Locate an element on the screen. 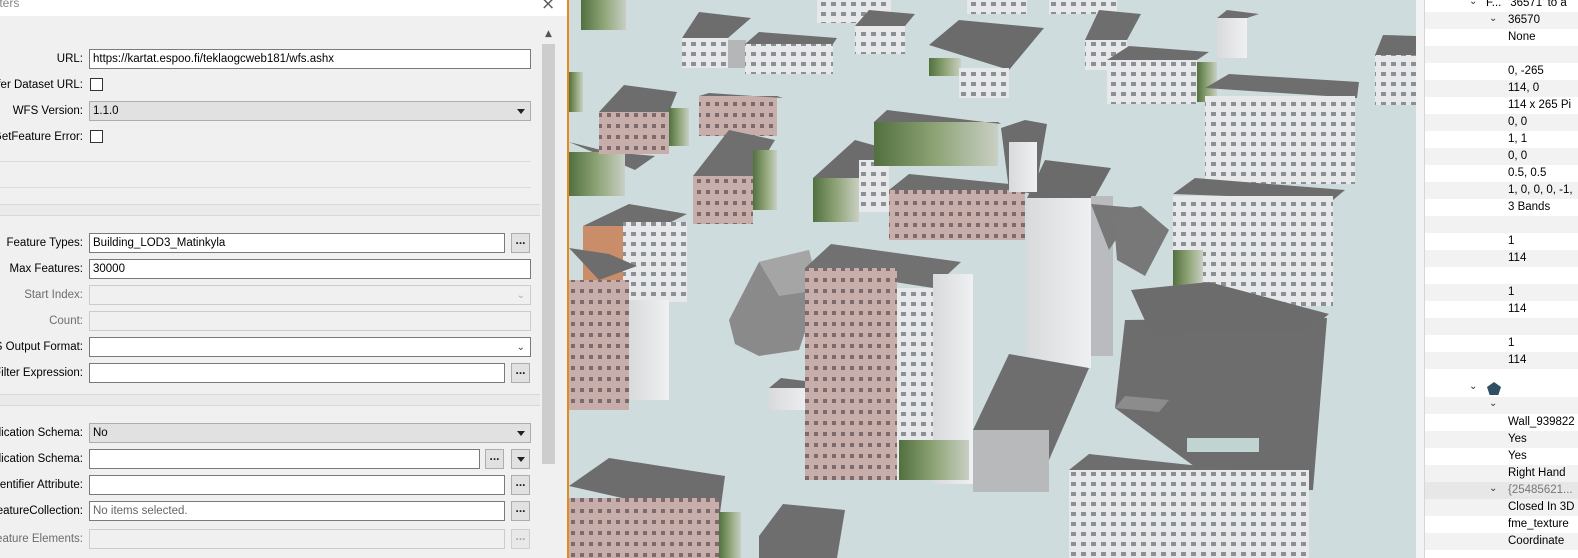 The width and height of the screenshot is (1578, 558). dialog-title-bar: neters × is located at coordinates (283, 8).